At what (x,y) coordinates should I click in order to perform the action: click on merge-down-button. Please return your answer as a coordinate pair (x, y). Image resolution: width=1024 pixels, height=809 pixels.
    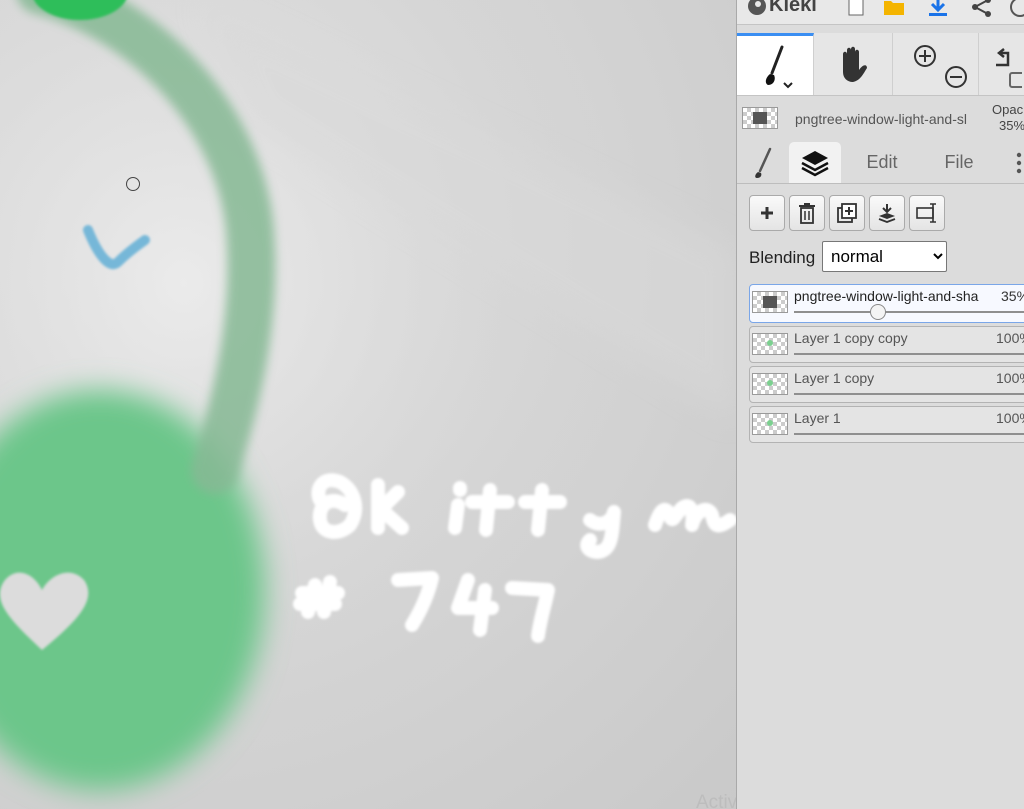
    Looking at the image, I should click on (887, 213).